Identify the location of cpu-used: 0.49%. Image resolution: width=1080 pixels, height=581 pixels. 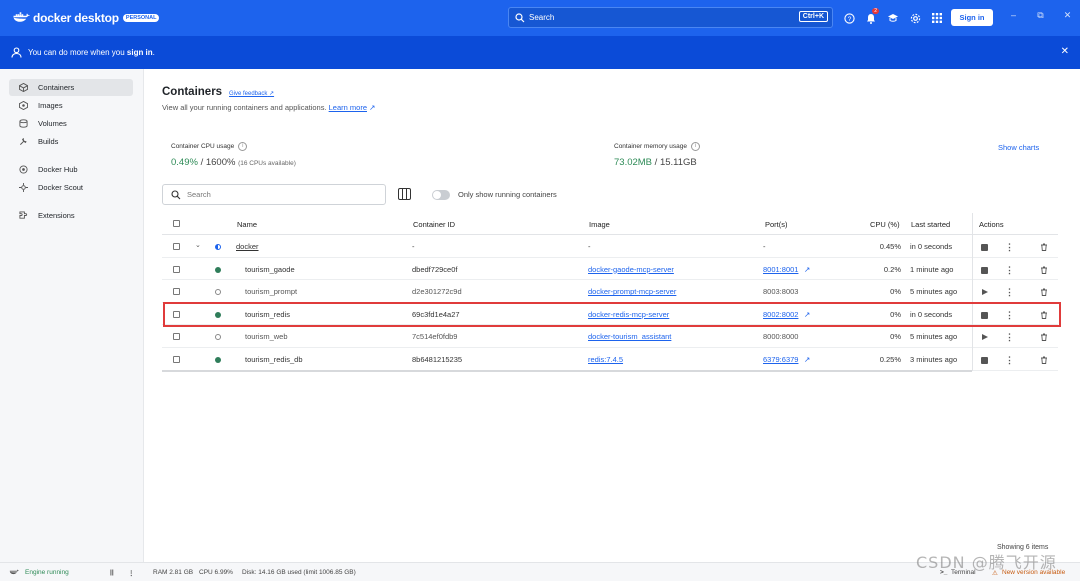
(184, 162).